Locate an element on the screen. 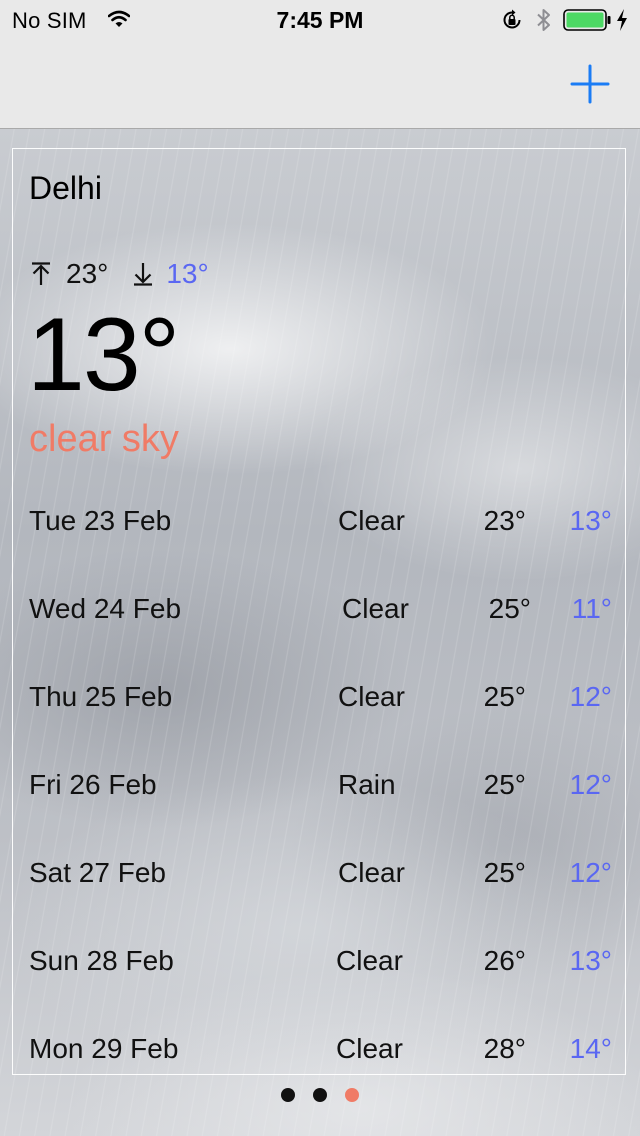  forecast-row: Fri 26 Feb Rain 25° 12° is located at coordinates (320, 789).